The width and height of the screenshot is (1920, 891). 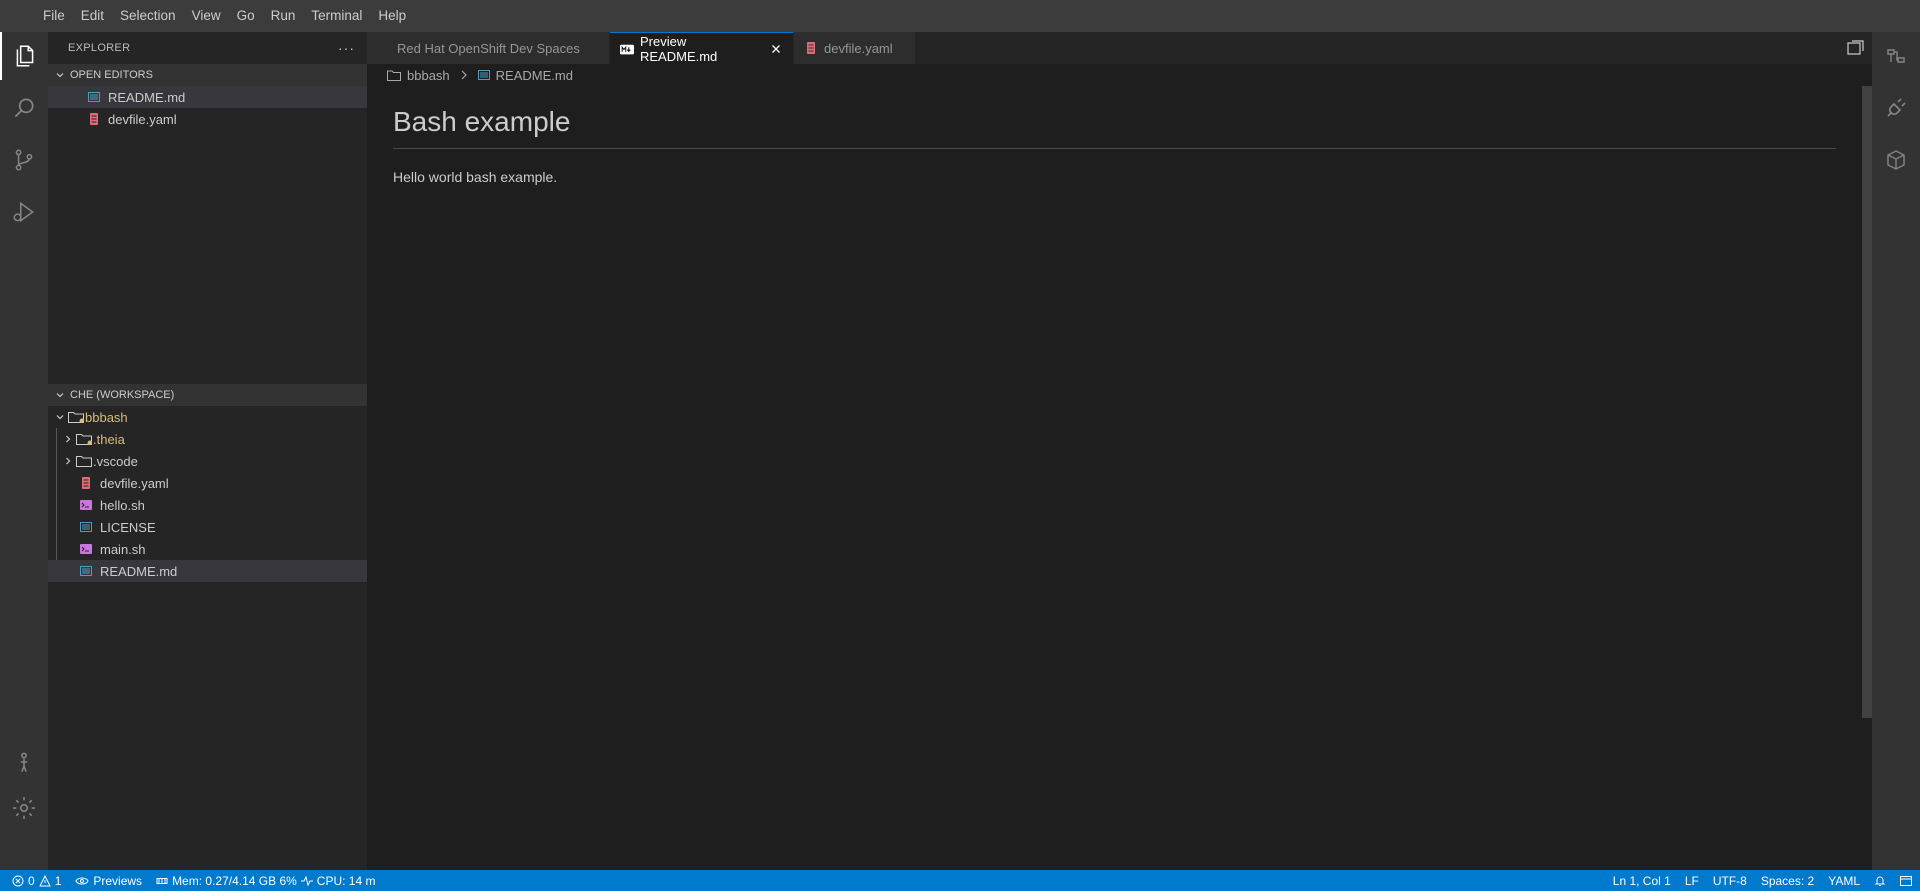 What do you see at coordinates (346, 880) in the screenshot?
I see `cpu-label: CPU: 14 m` at bounding box center [346, 880].